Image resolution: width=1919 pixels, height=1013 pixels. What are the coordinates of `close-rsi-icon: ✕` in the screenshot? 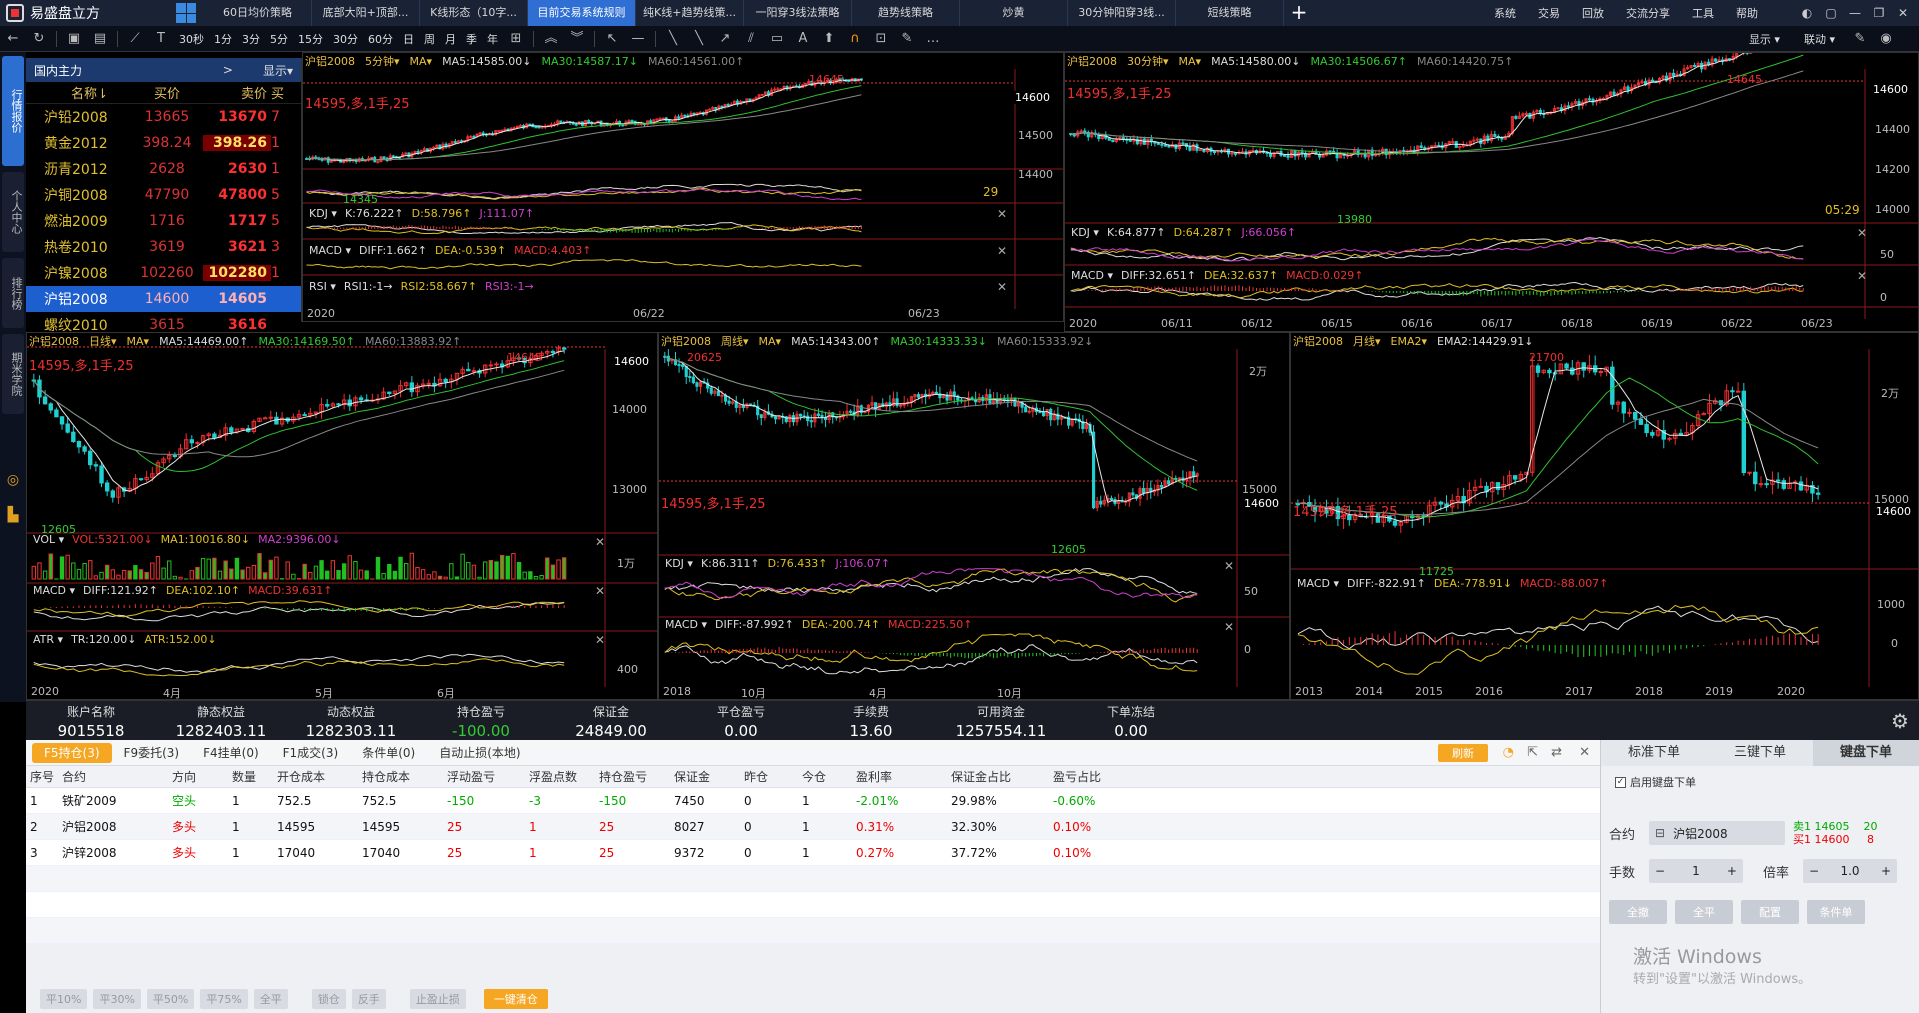 It's located at (1002, 287).